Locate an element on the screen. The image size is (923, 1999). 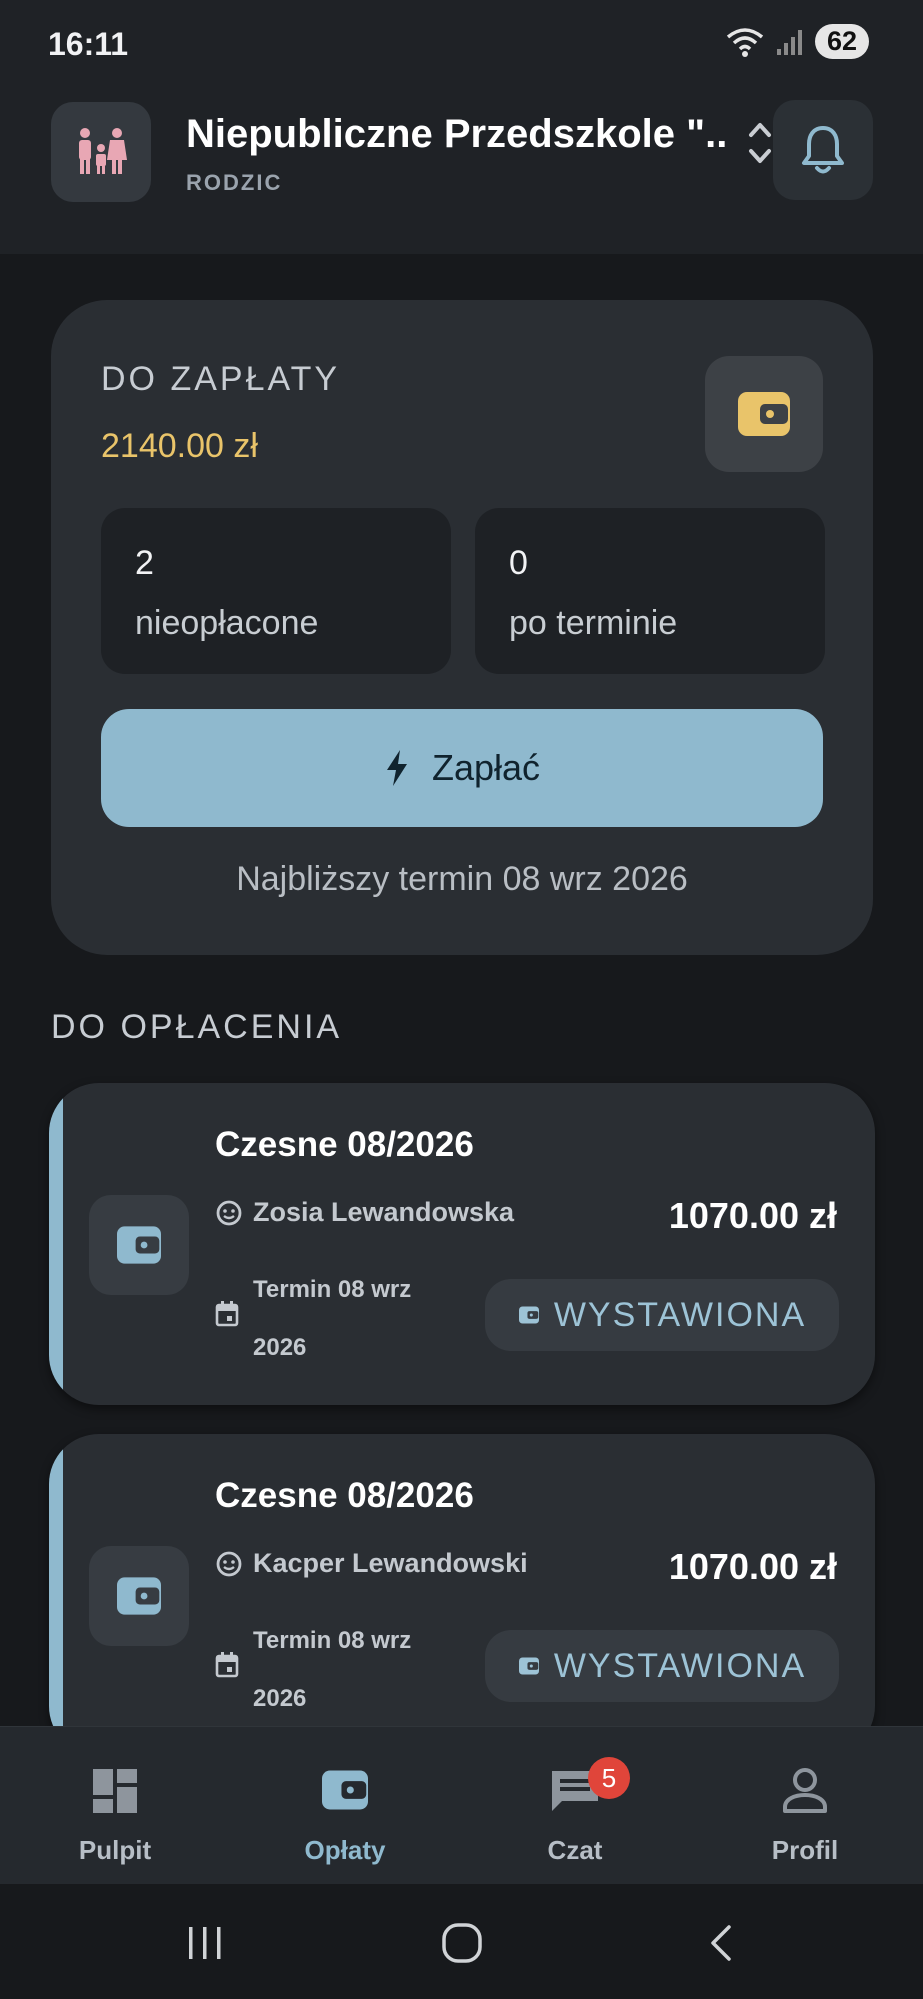
fee-child-name: Kacper Lewandowski is located at coordinates (390, 1563).